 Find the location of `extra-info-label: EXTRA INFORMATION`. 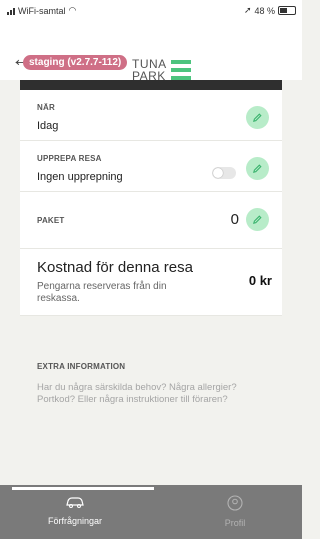

extra-info-label: EXTRA INFORMATION is located at coordinates (81, 366).